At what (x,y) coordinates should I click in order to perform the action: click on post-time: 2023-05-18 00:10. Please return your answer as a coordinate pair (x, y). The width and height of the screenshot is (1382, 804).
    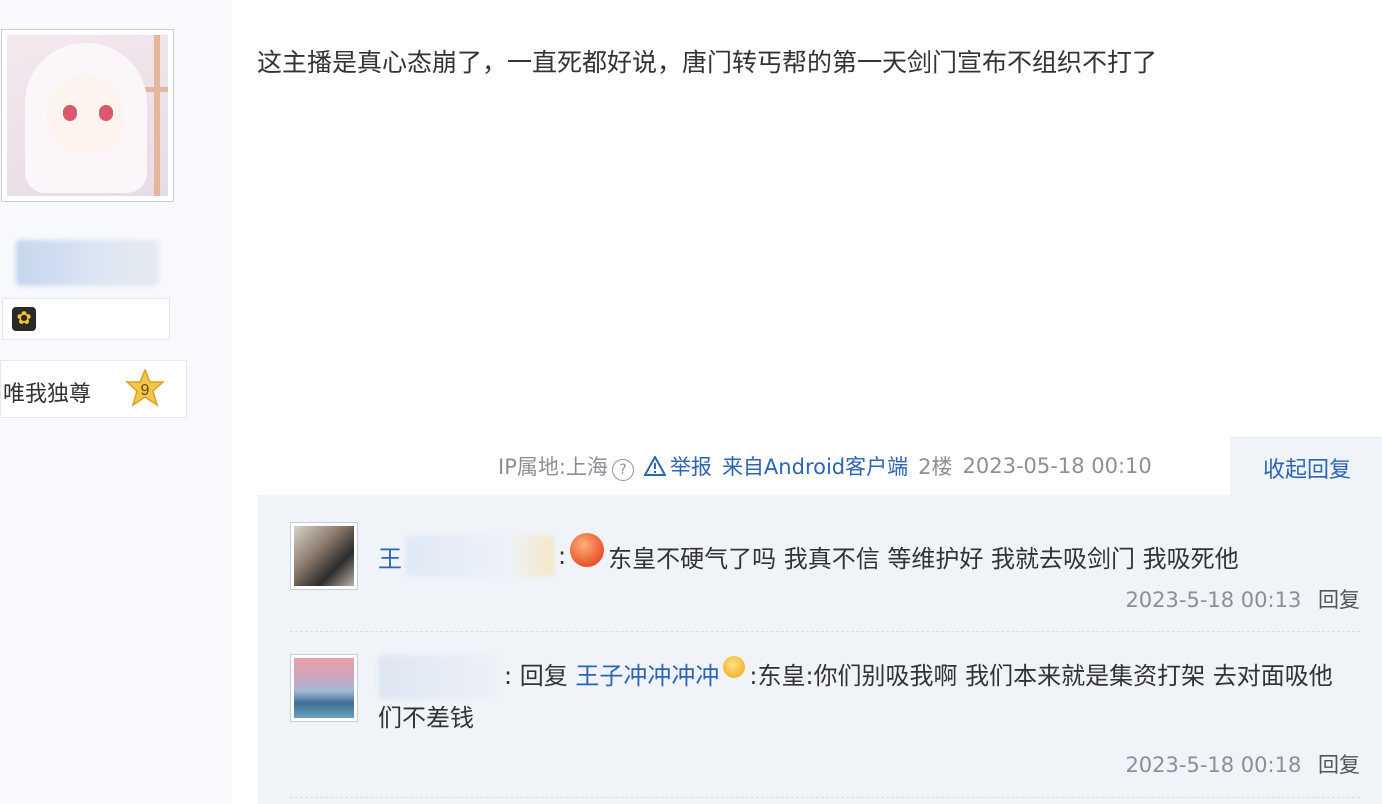
    Looking at the image, I should click on (1057, 466).